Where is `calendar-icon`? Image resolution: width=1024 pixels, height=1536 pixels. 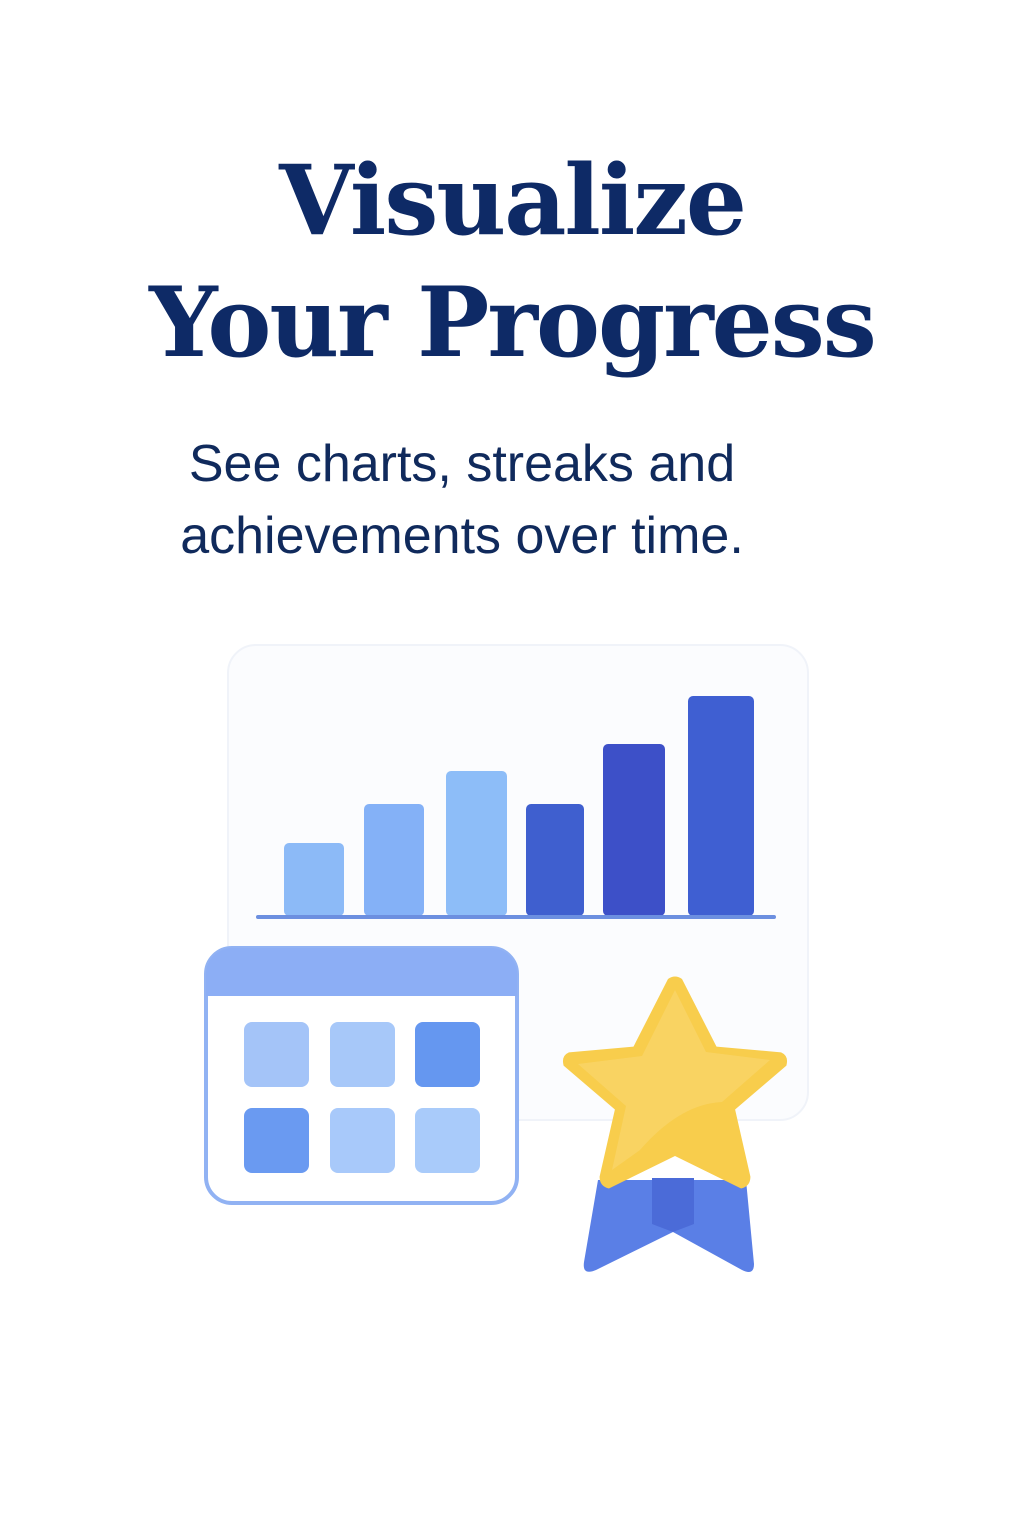 calendar-icon is located at coordinates (361, 1075).